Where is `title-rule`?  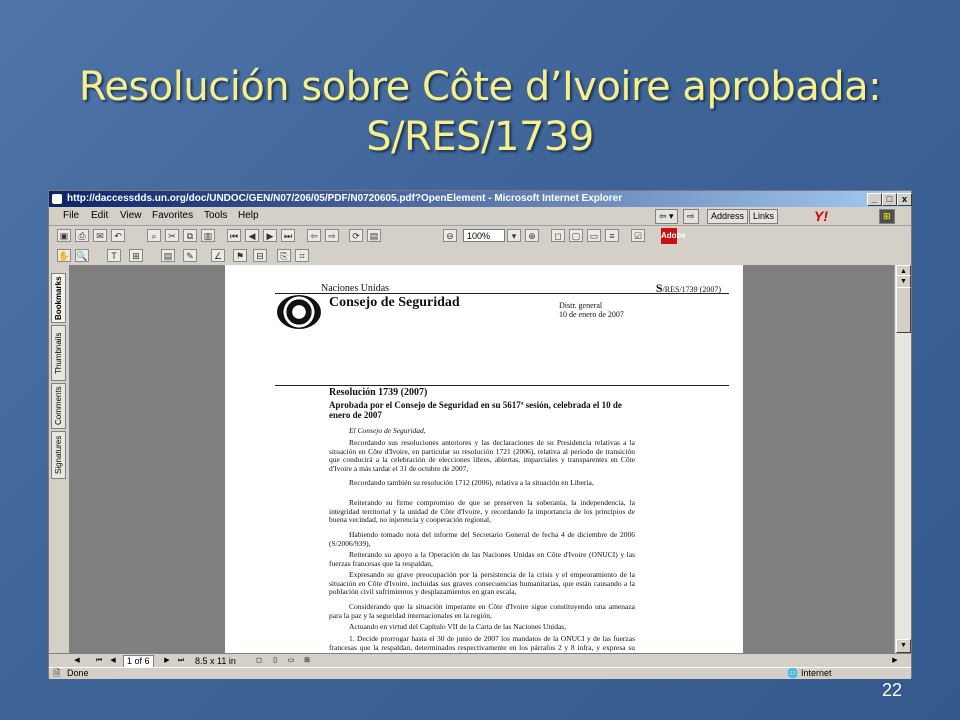
title-rule is located at coordinates (502, 385).